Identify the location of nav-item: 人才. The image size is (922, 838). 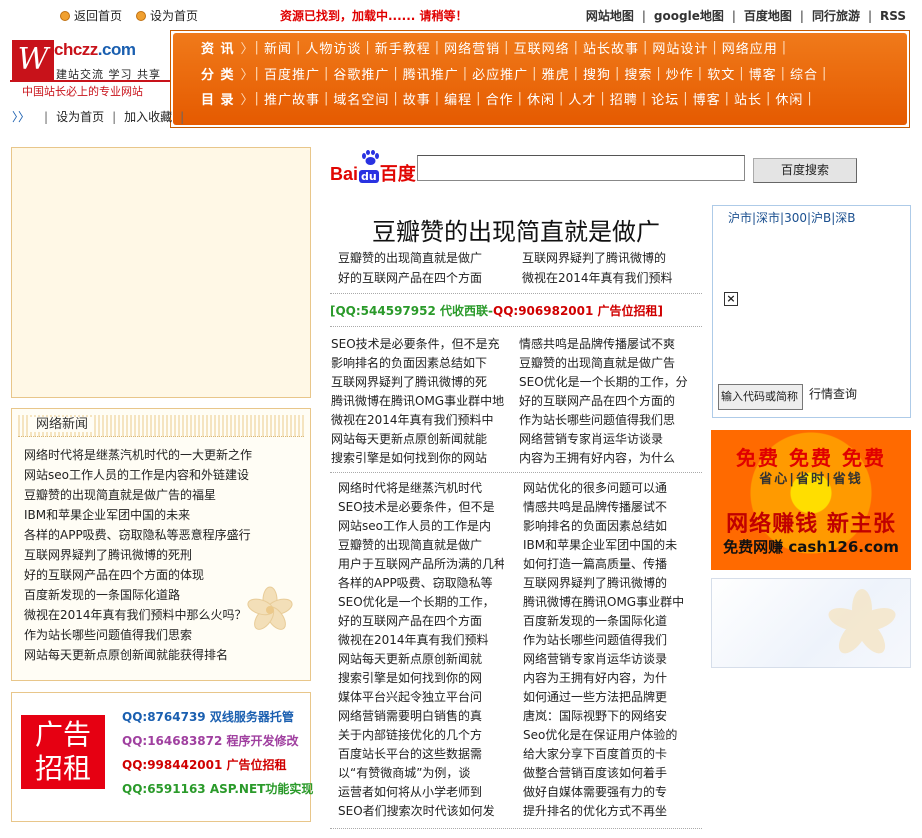
(582, 98).